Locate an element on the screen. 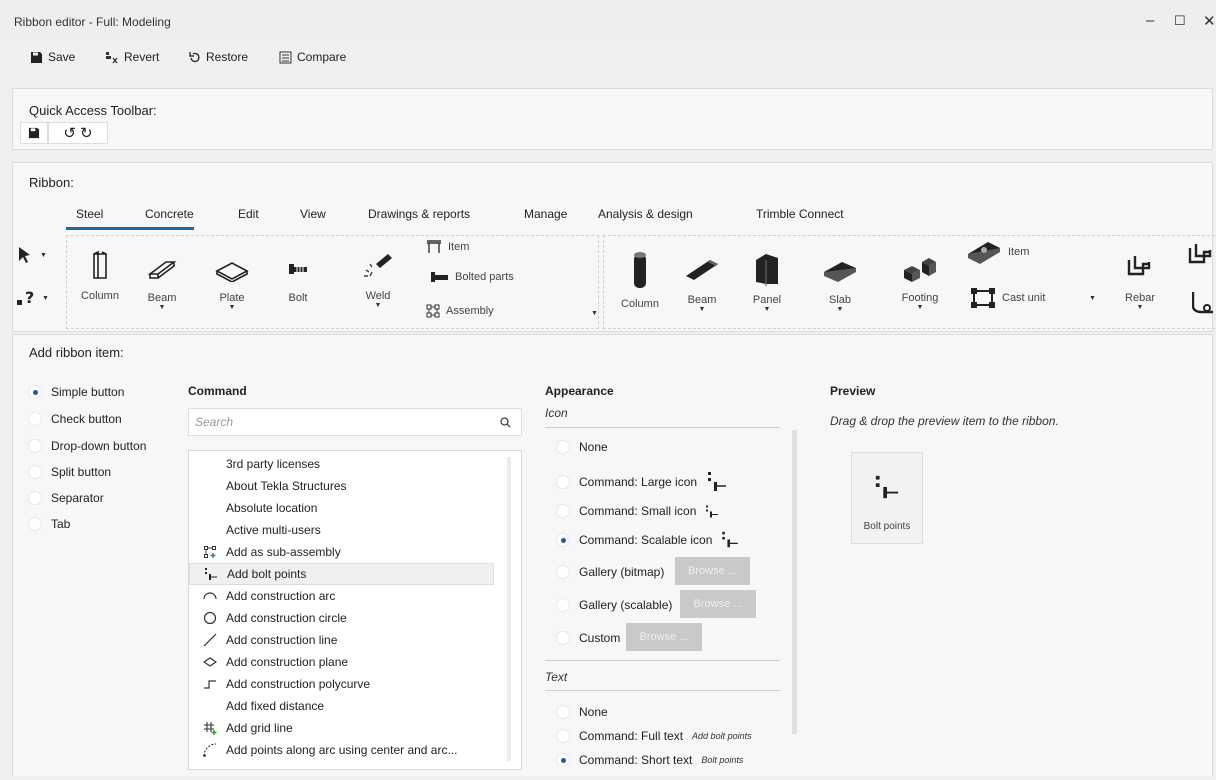 This screenshot has width=1216, height=780. icon-option-none: None is located at coordinates (582, 447).